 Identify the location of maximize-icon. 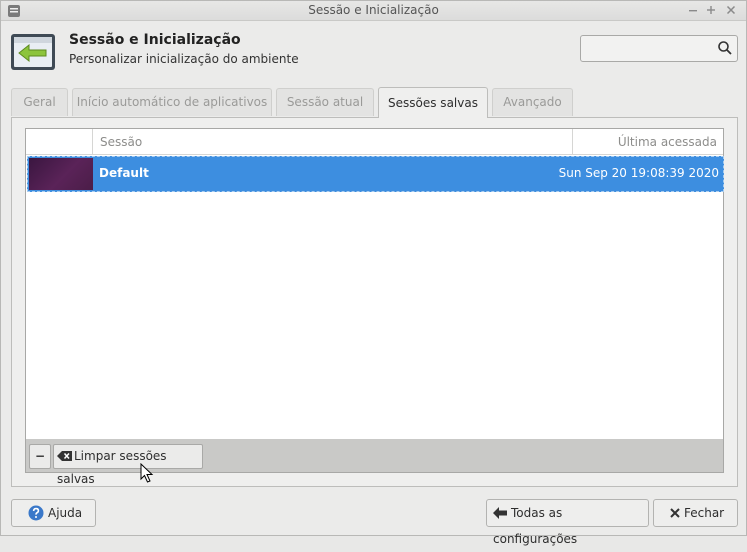
(711, 10).